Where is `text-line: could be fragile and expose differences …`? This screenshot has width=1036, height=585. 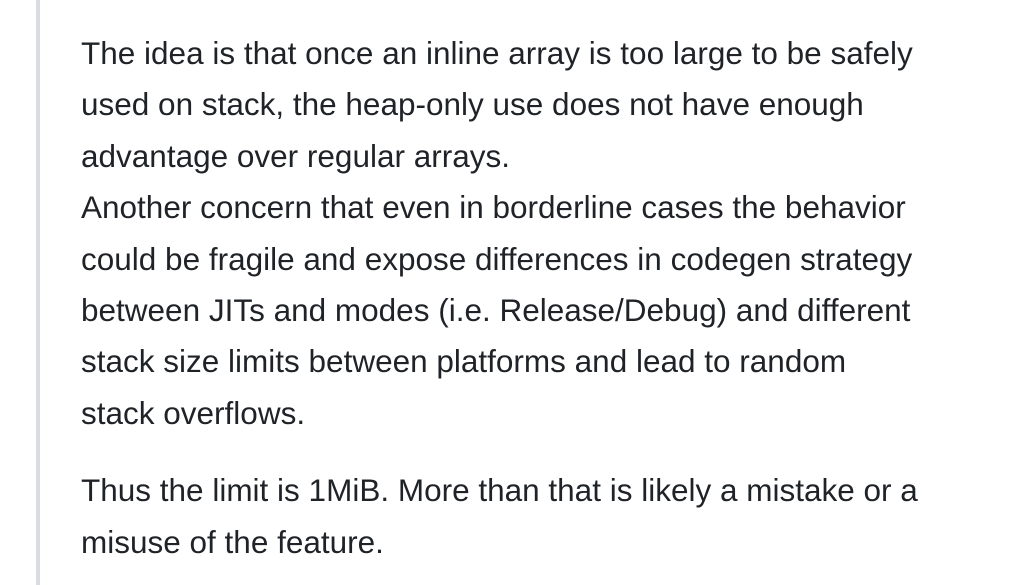
text-line: could be fragile and expose differences … is located at coordinates (497, 258).